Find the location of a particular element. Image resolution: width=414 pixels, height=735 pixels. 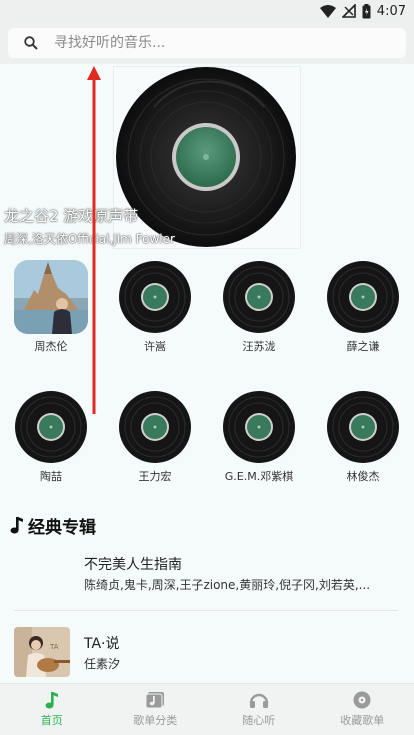

artist-name: 许嵩 is located at coordinates (155, 346).